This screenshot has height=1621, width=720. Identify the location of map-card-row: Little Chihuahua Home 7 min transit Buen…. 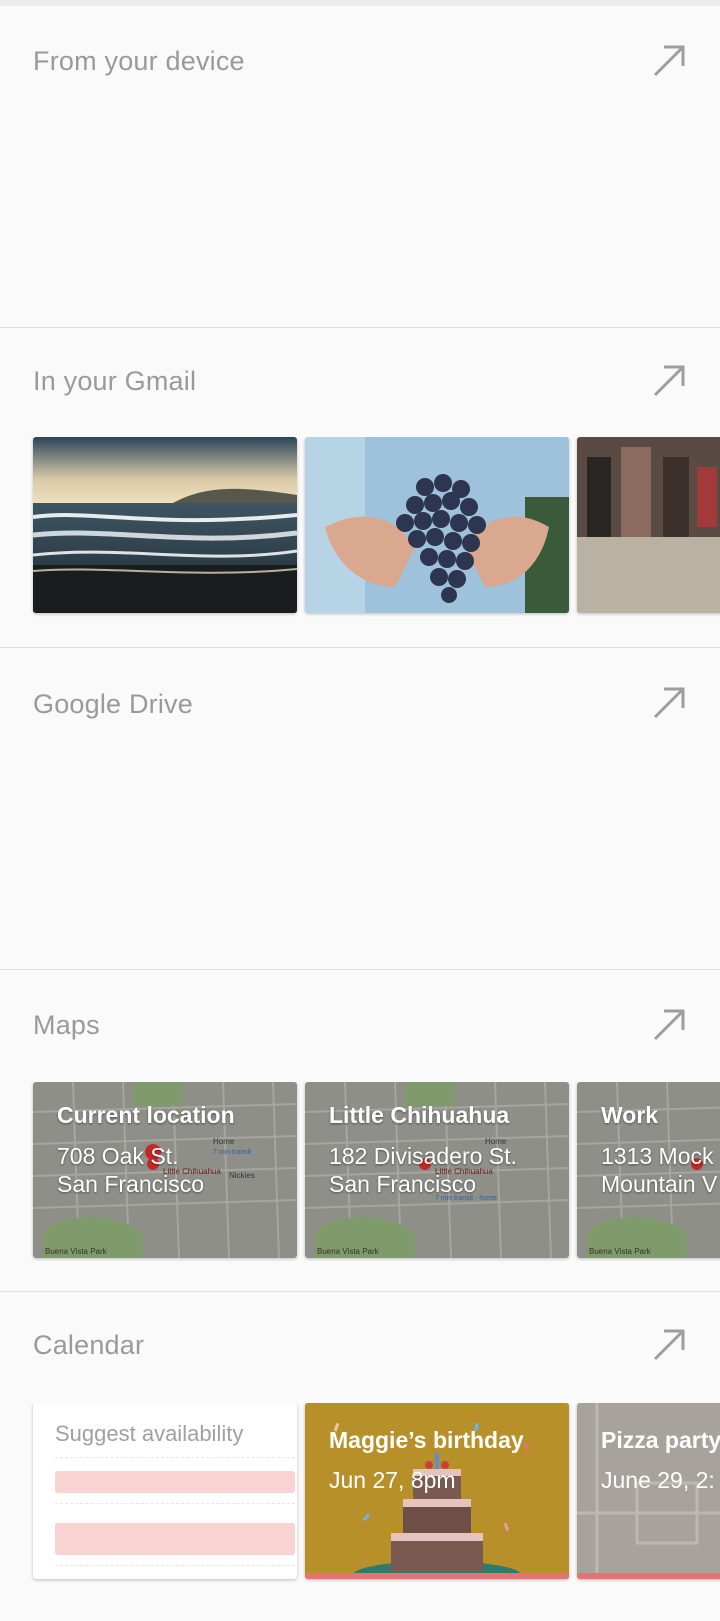
(360, 1172).